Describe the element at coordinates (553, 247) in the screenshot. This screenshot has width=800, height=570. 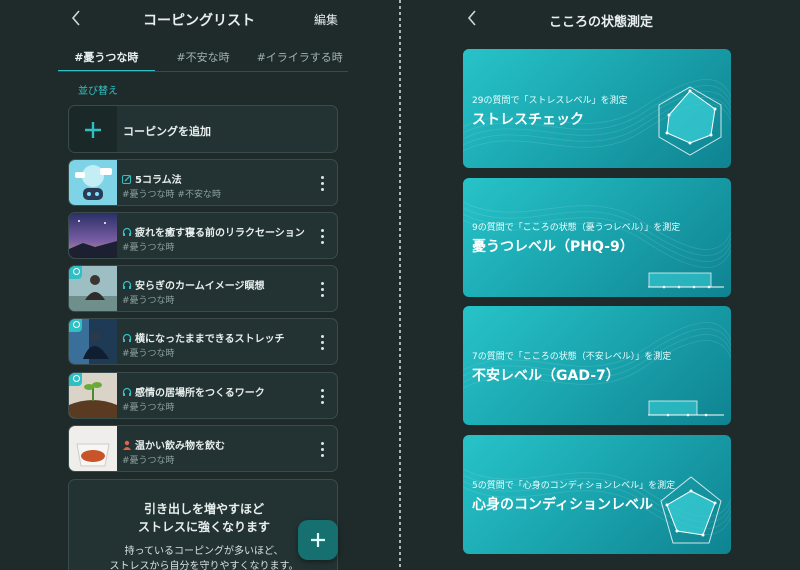
I see `card-title: 憂うつレベル（PHQ-9）` at that location.